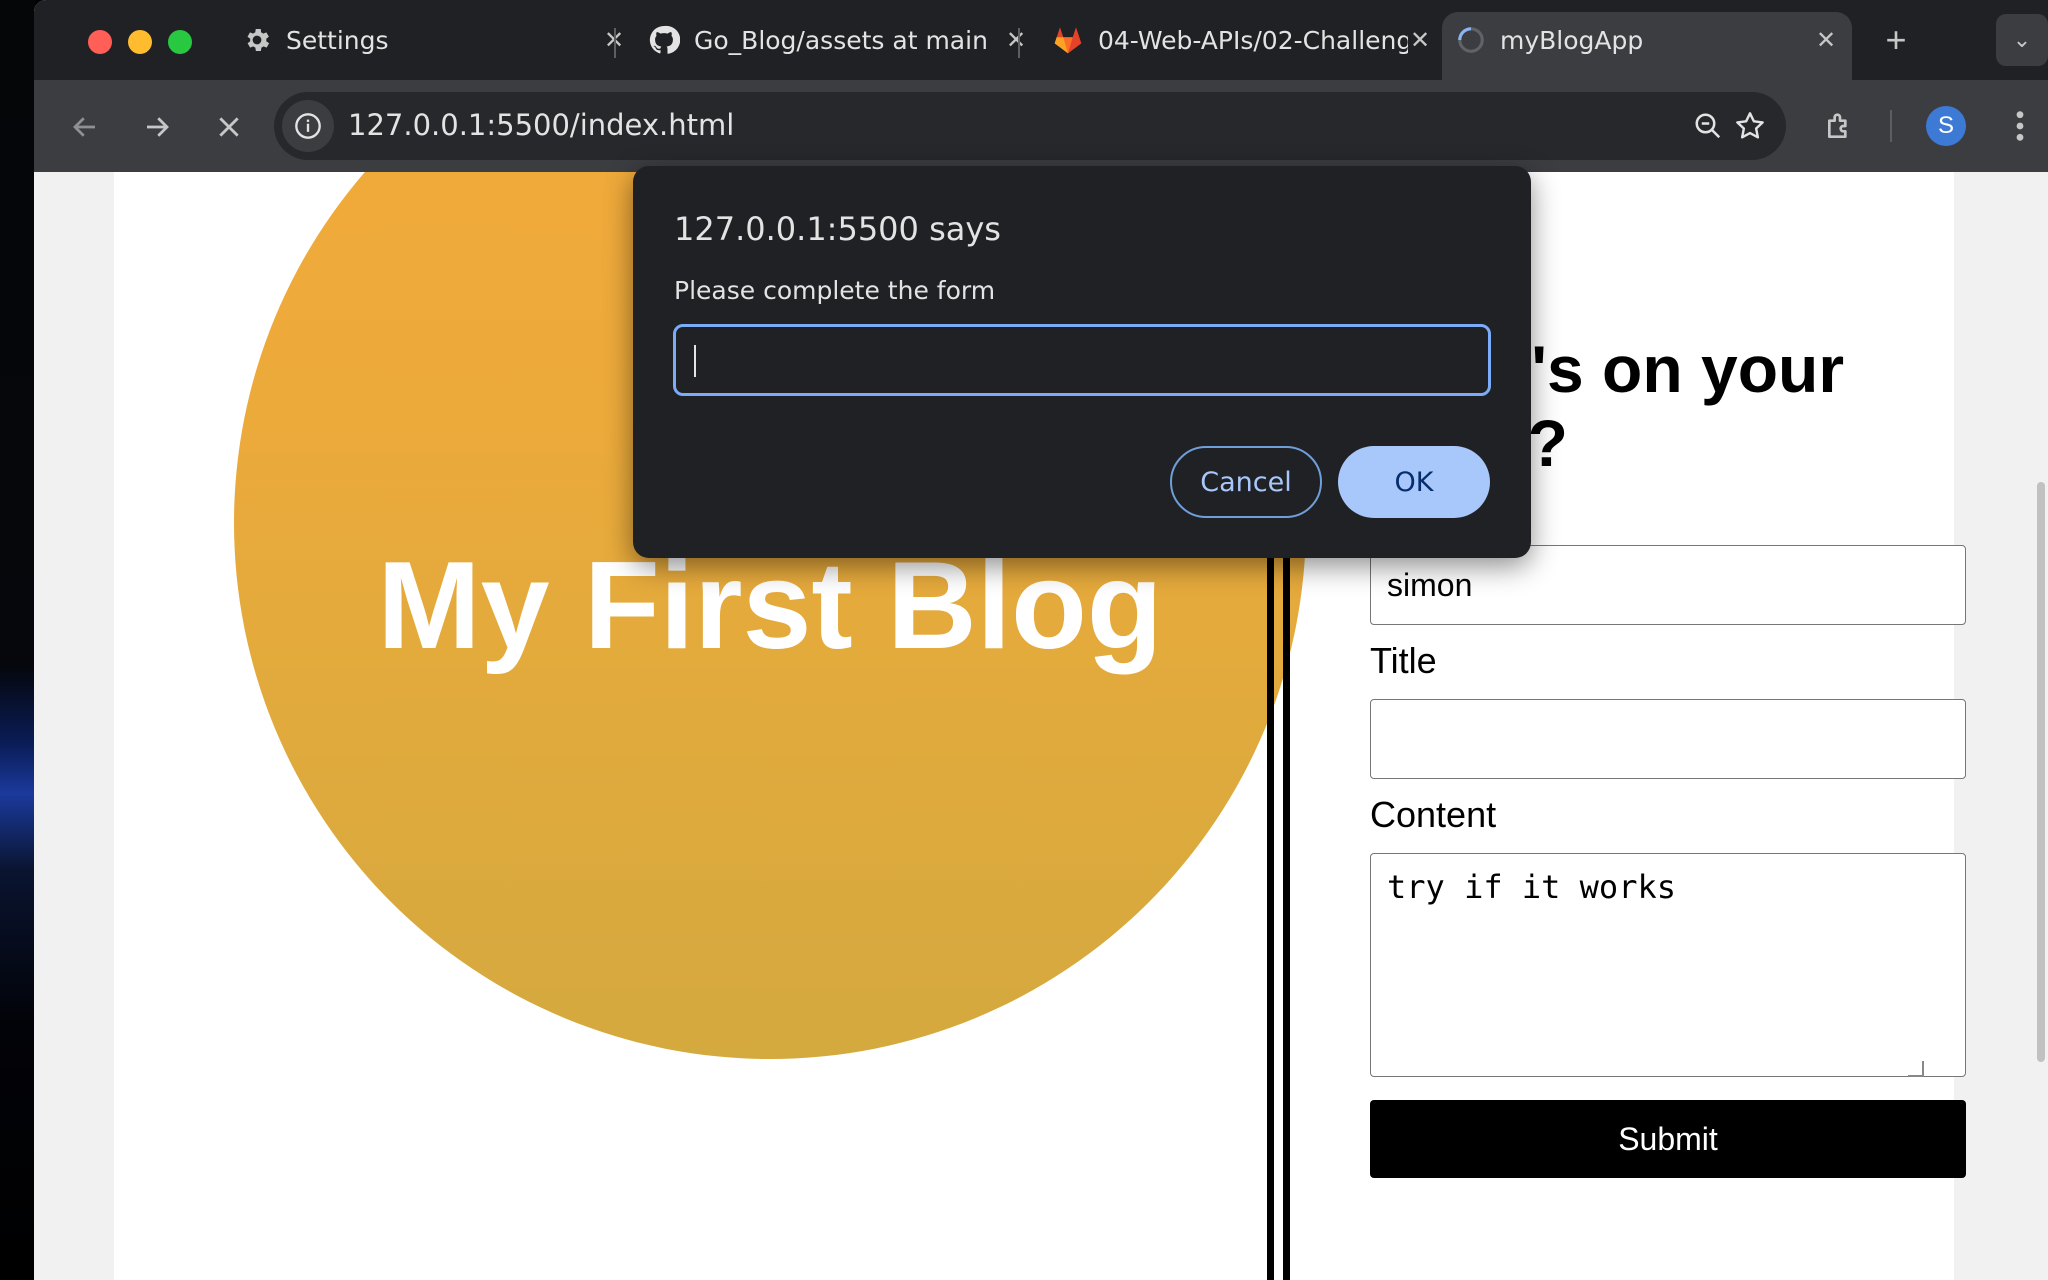 This screenshot has height=1280, width=2048. Describe the element at coordinates (664, 39) in the screenshot. I see `github-icon` at that location.